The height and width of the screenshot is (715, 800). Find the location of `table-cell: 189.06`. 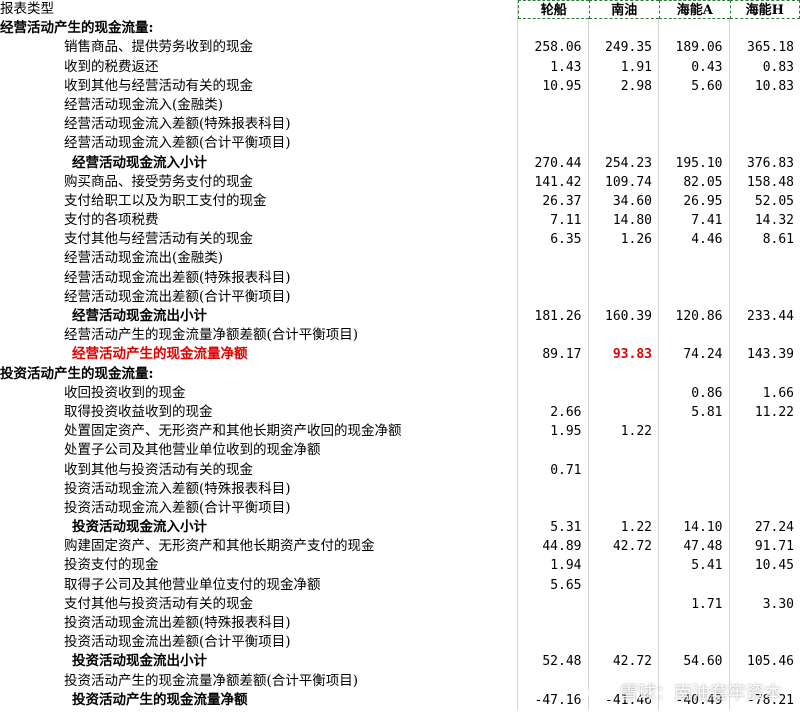

table-cell: 189.06 is located at coordinates (694, 48).